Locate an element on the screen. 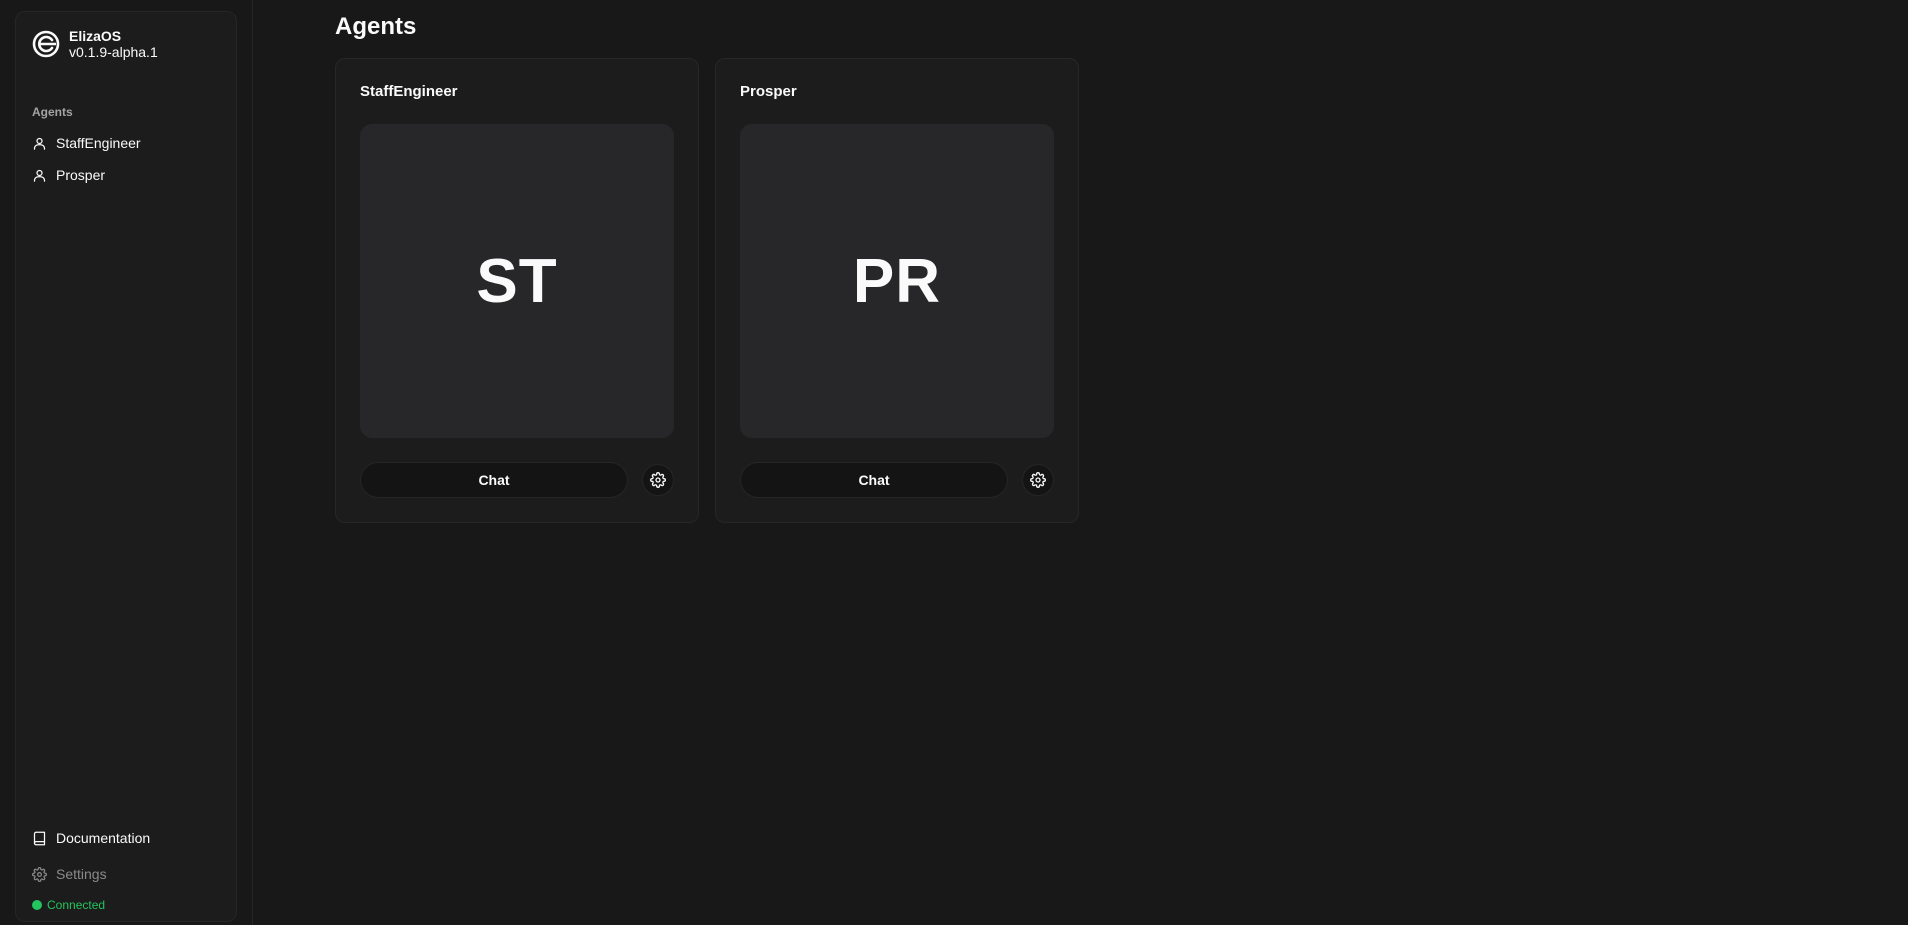 The width and height of the screenshot is (1908, 925). sidebar-item-label: Prosper is located at coordinates (81, 175).